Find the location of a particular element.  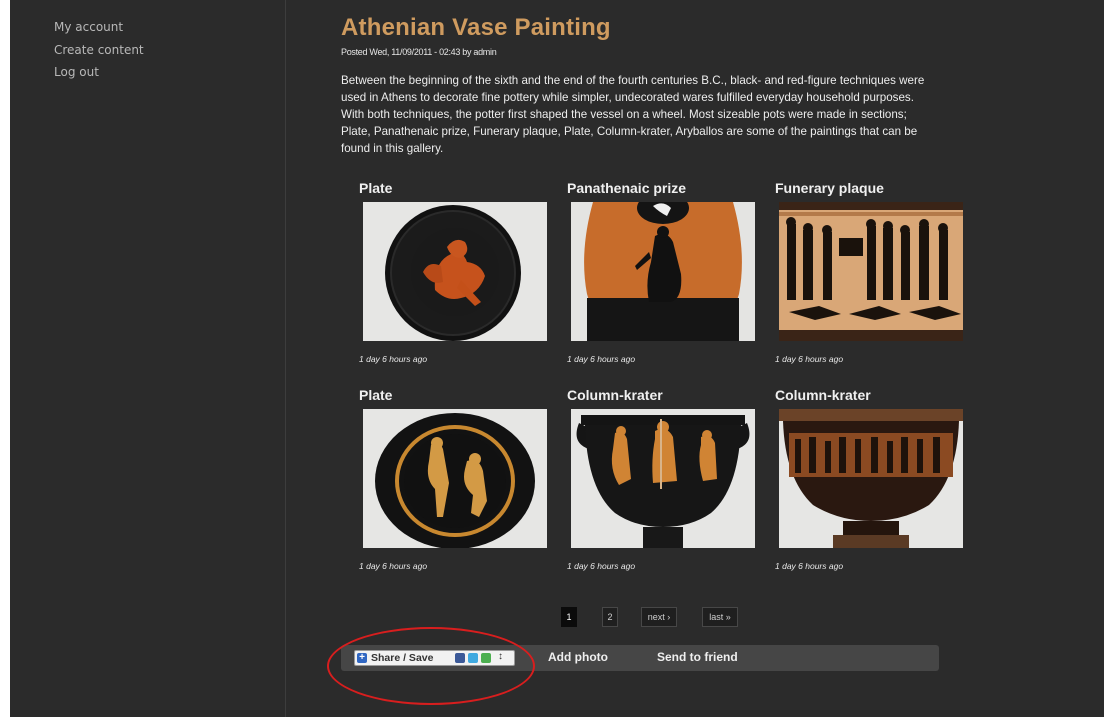

menu-item-my-account: My account is located at coordinates (99, 27).